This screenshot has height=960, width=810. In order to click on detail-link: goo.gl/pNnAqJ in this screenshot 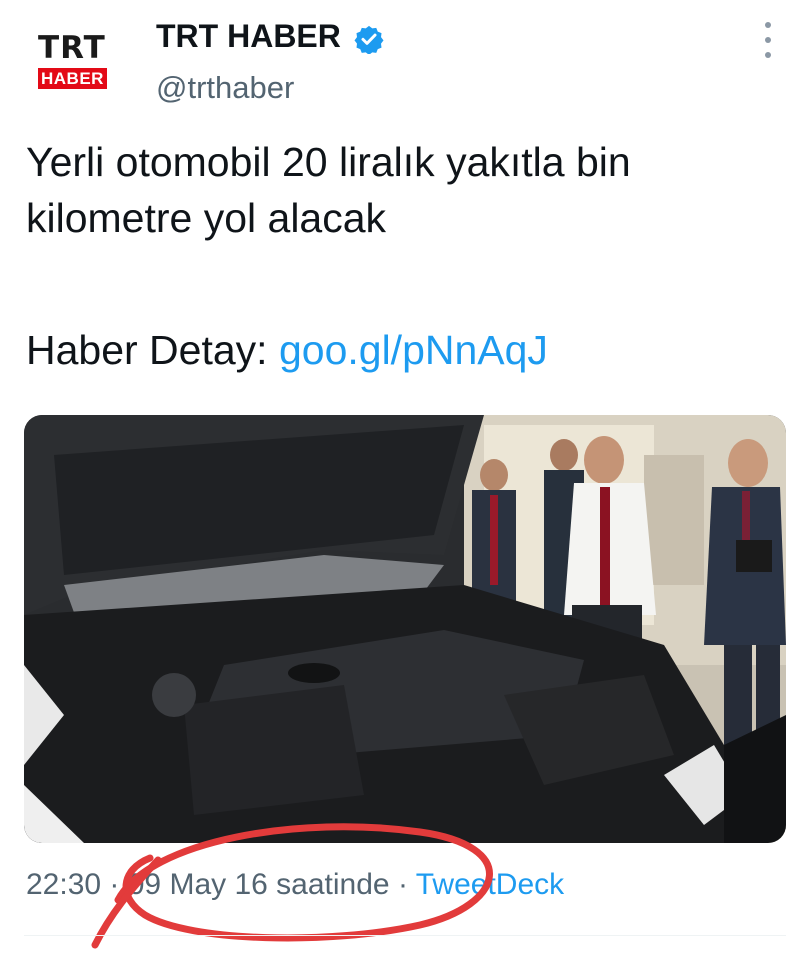, I will do `click(413, 350)`.